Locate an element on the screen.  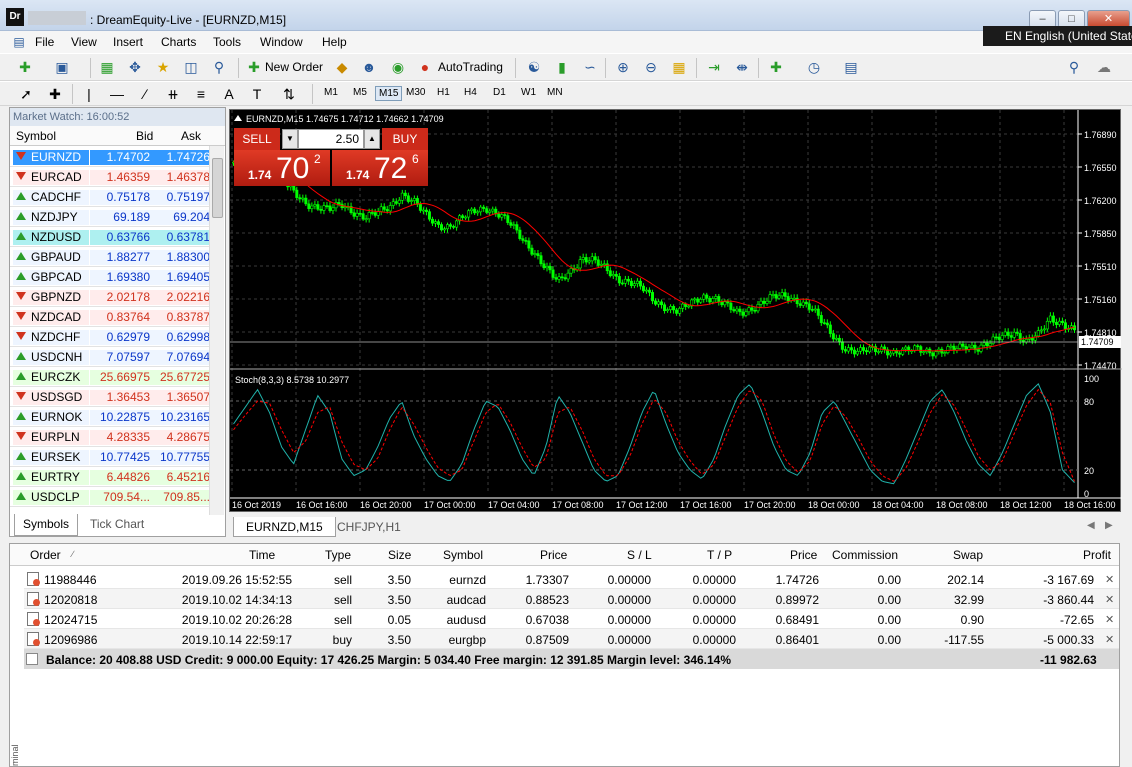
scrollbar-thumb is located at coordinates (217, 188).